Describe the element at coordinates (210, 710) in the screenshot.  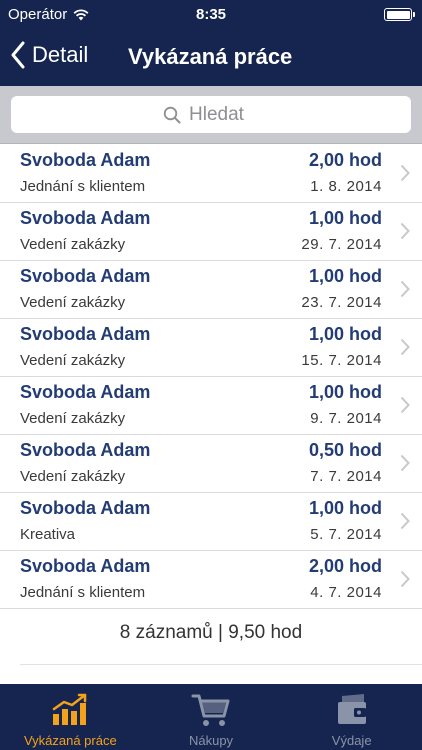
I see `cart-icon` at that location.